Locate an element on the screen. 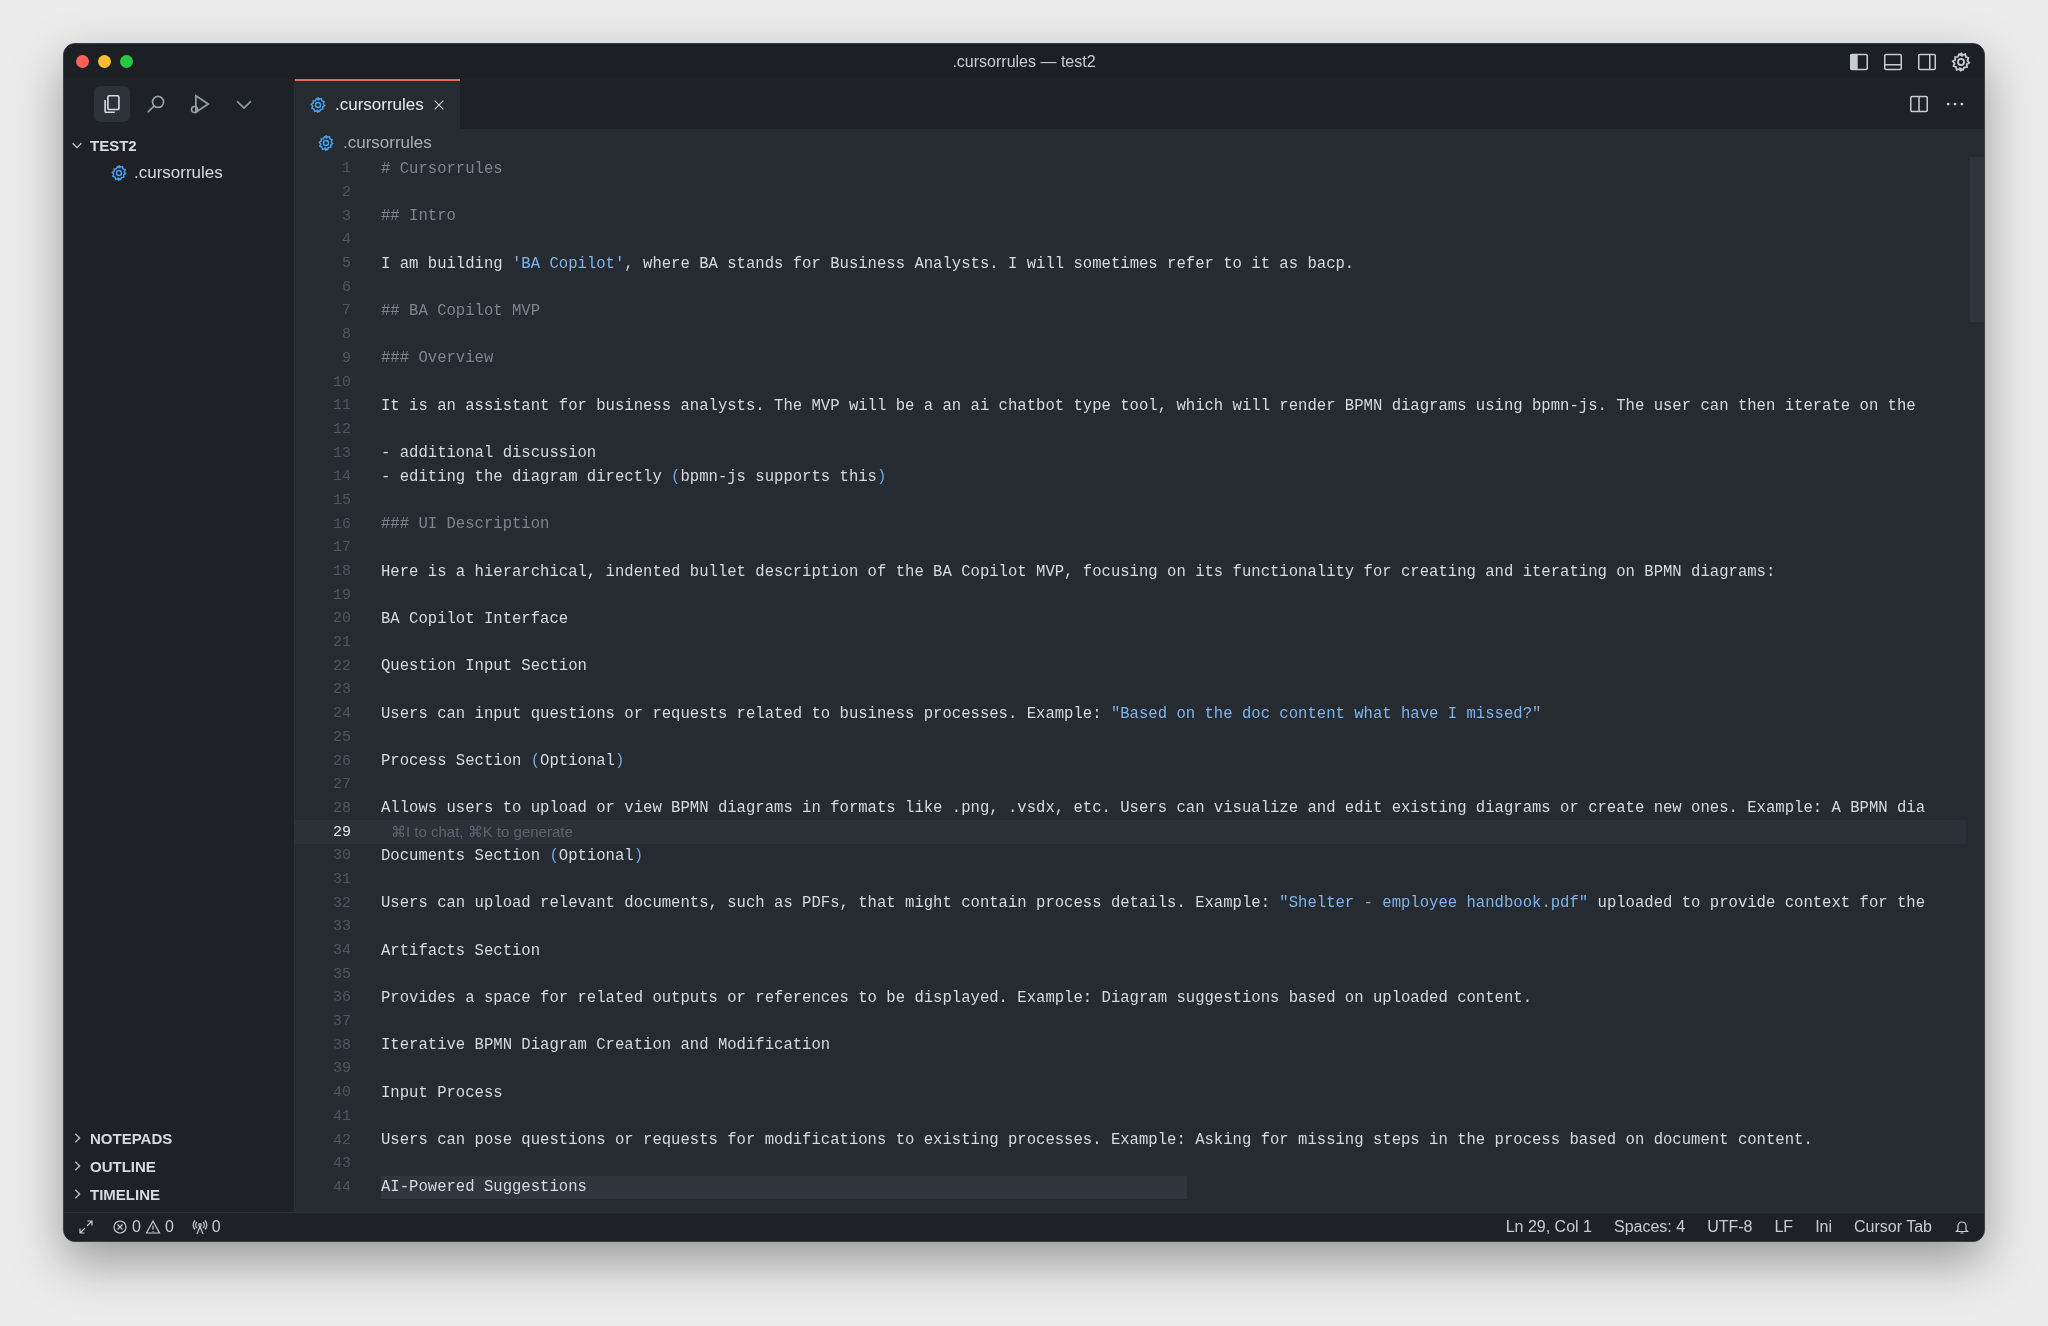 The image size is (2048, 1326). run-debug-icon is located at coordinates (200, 104).